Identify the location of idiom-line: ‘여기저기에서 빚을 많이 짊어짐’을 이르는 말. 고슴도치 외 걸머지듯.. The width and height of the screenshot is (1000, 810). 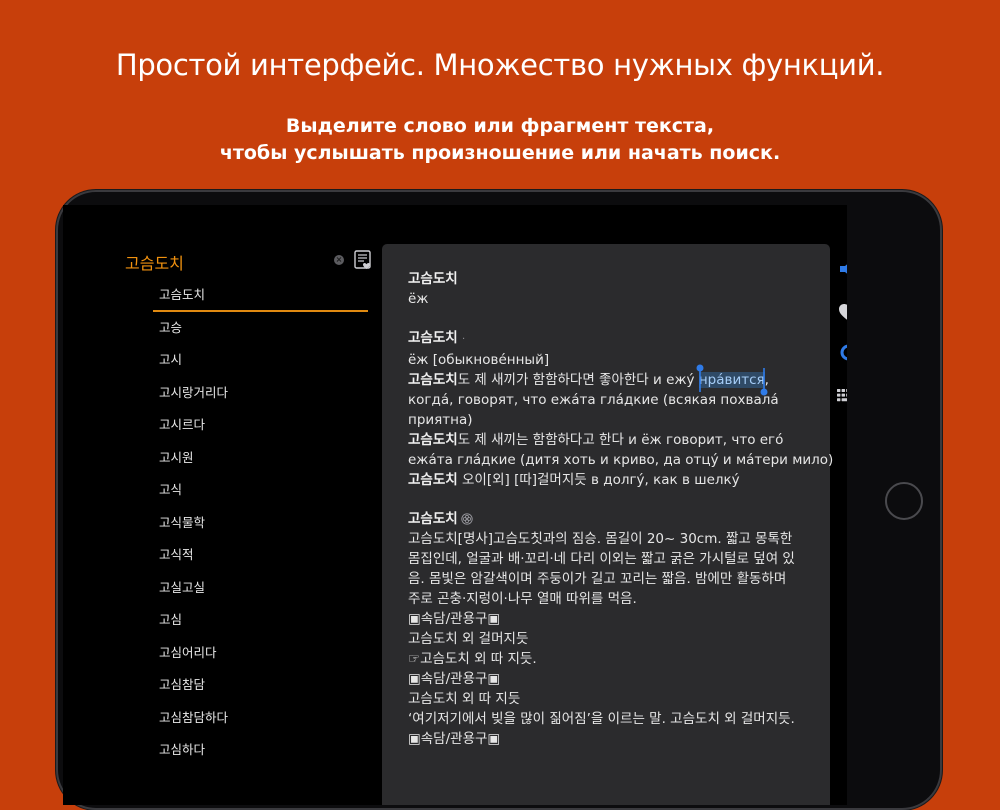
(601, 719).